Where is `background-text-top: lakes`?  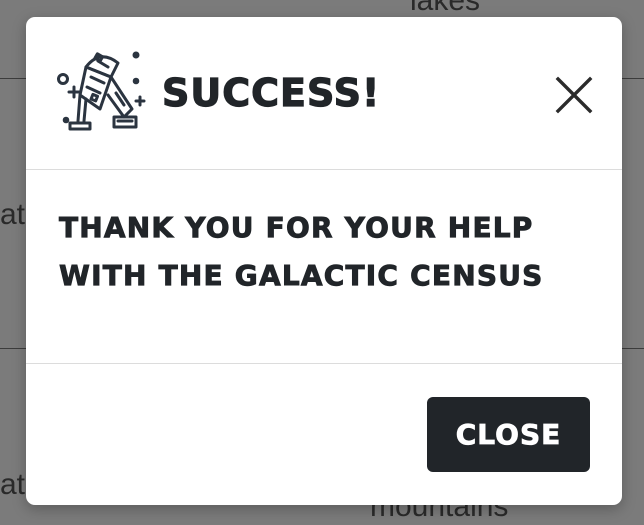
background-text-top: lakes is located at coordinates (445, 8).